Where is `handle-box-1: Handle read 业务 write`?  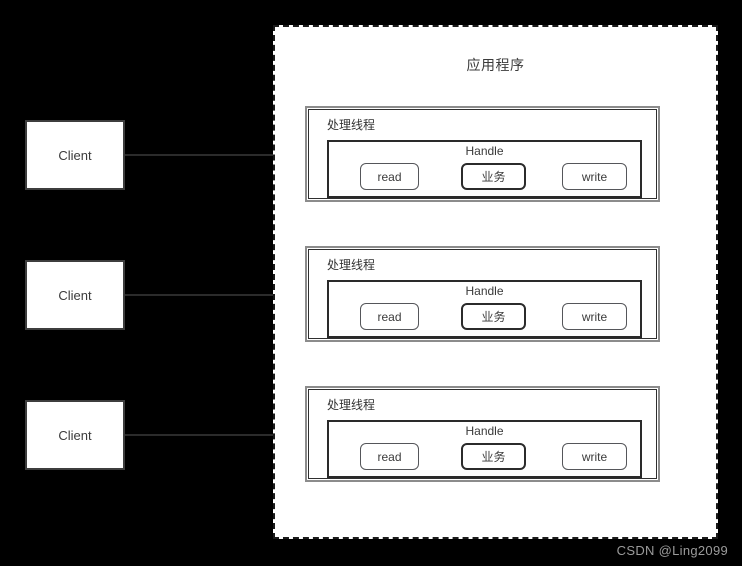 handle-box-1: Handle read 业务 write is located at coordinates (484, 169).